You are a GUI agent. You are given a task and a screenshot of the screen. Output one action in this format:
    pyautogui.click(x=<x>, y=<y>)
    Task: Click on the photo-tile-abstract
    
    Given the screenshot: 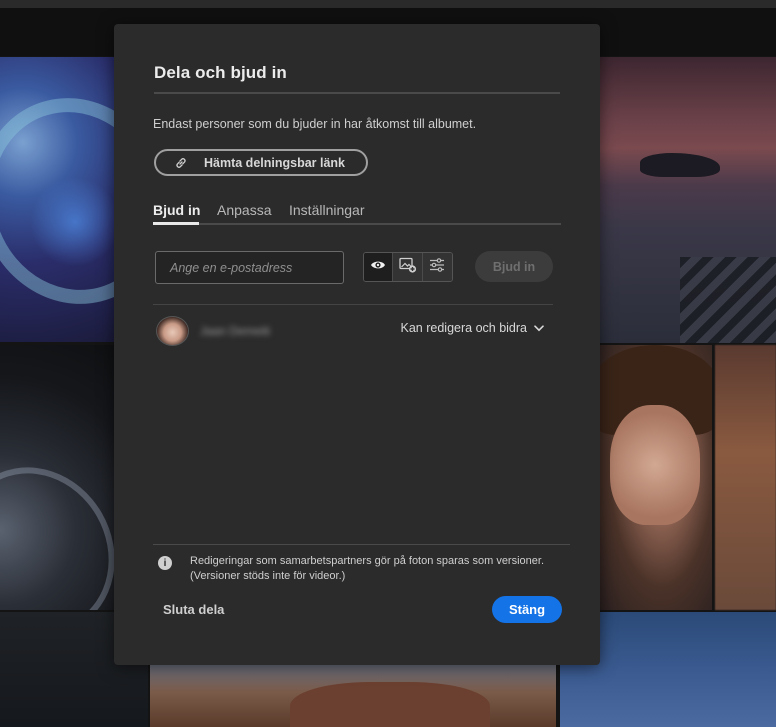 What is the action you would take?
    pyautogui.click(x=57, y=199)
    